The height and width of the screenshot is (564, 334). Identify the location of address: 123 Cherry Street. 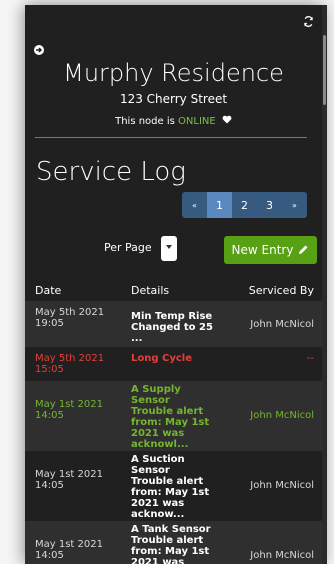
(173, 99).